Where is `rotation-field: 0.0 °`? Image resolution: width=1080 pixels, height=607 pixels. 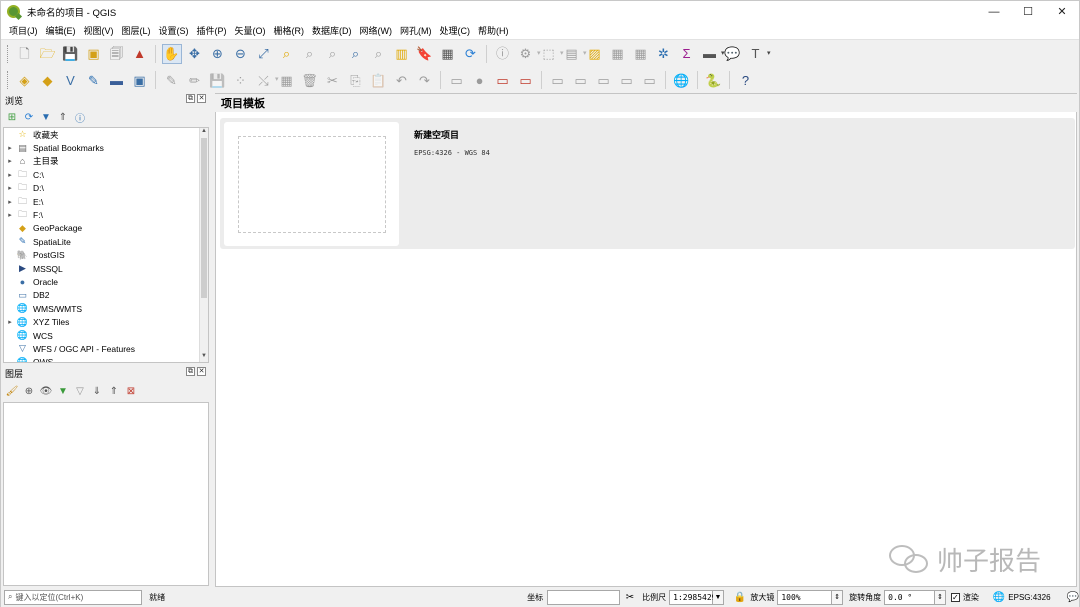
rotation-field: 0.0 ° is located at coordinates (910, 597).